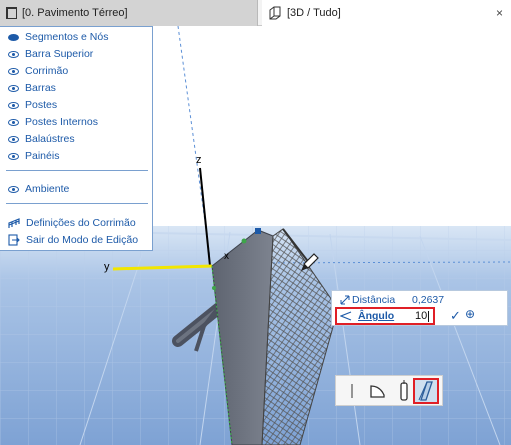 Image resolution: width=511 pixels, height=445 pixels. What do you see at coordinates (67, 37) in the screenshot?
I see `palette-item-label: Segmentos e Nós` at bounding box center [67, 37].